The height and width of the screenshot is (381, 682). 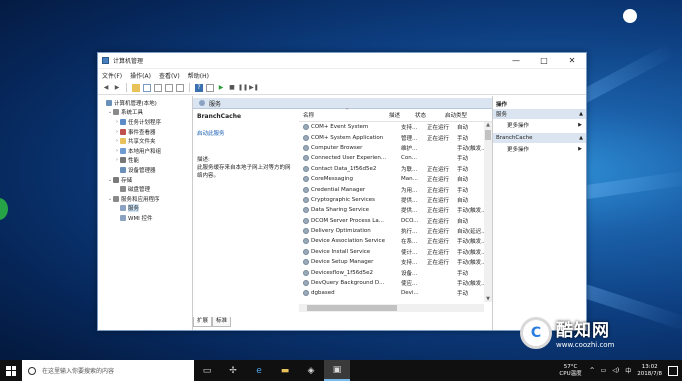 I want to click on folder-icon, so click(x=123, y=141).